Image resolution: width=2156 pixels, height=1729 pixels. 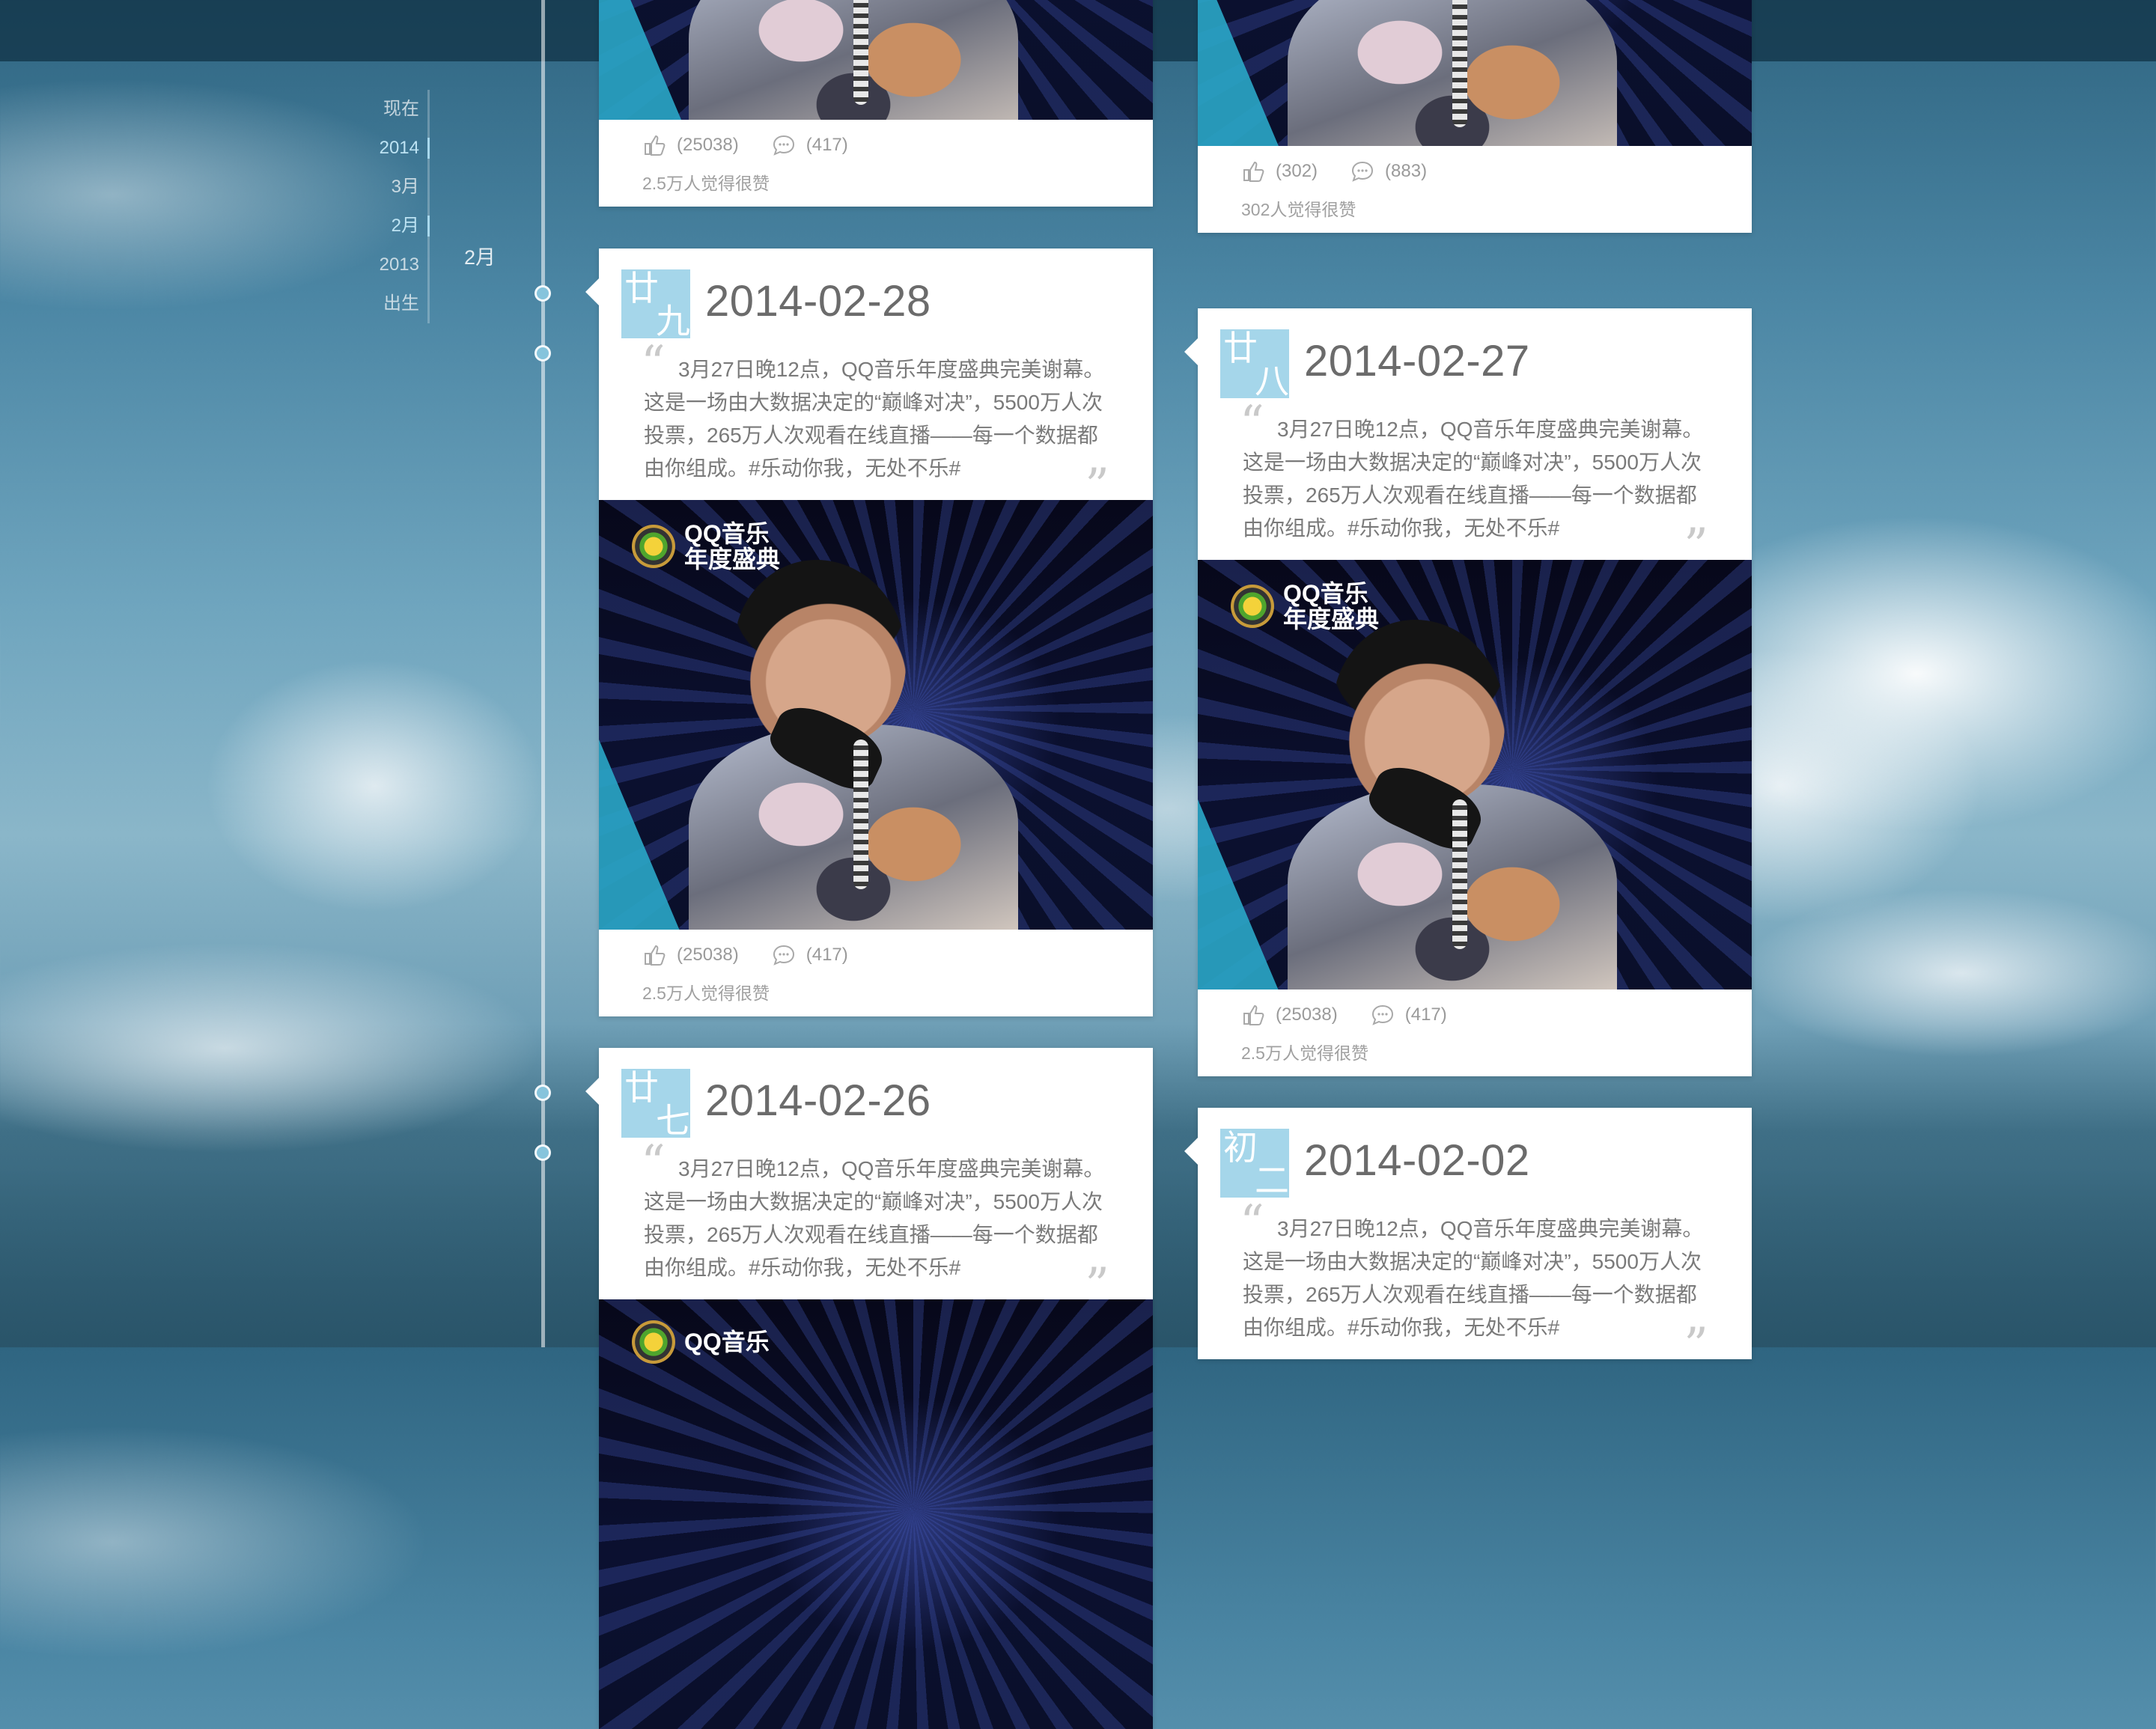 I want to click on lunar-date-badge: 初 二, so click(x=1254, y=1163).